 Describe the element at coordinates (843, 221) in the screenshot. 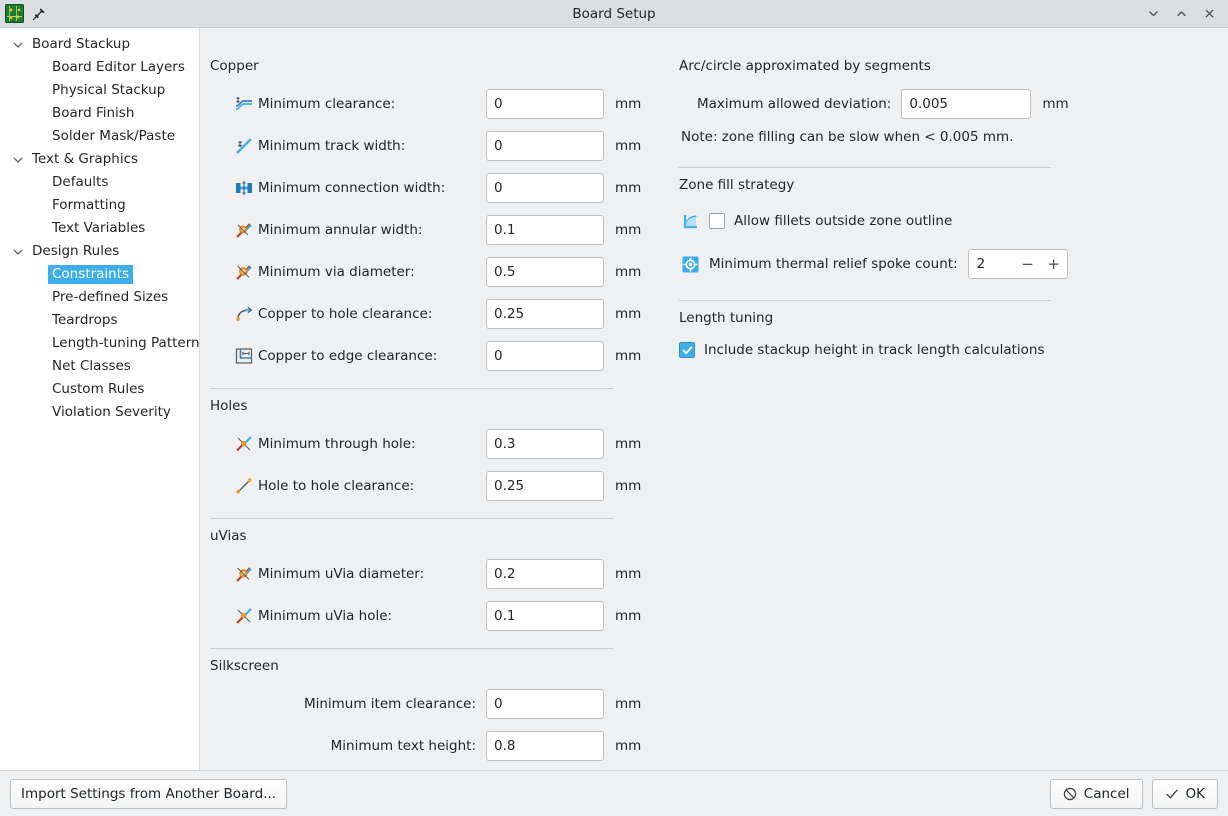

I see `allow-fillets-label: Allow fillets outside zone outline` at that location.